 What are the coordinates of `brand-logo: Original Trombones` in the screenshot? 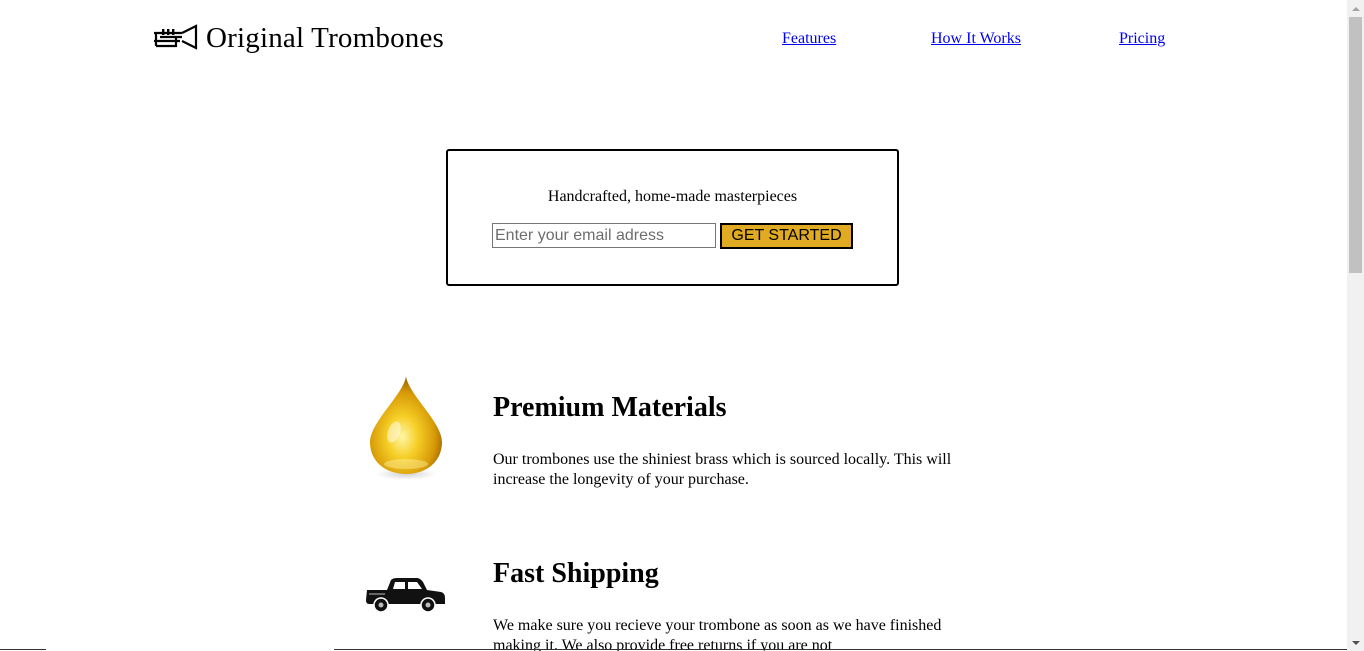 It's located at (298, 38).